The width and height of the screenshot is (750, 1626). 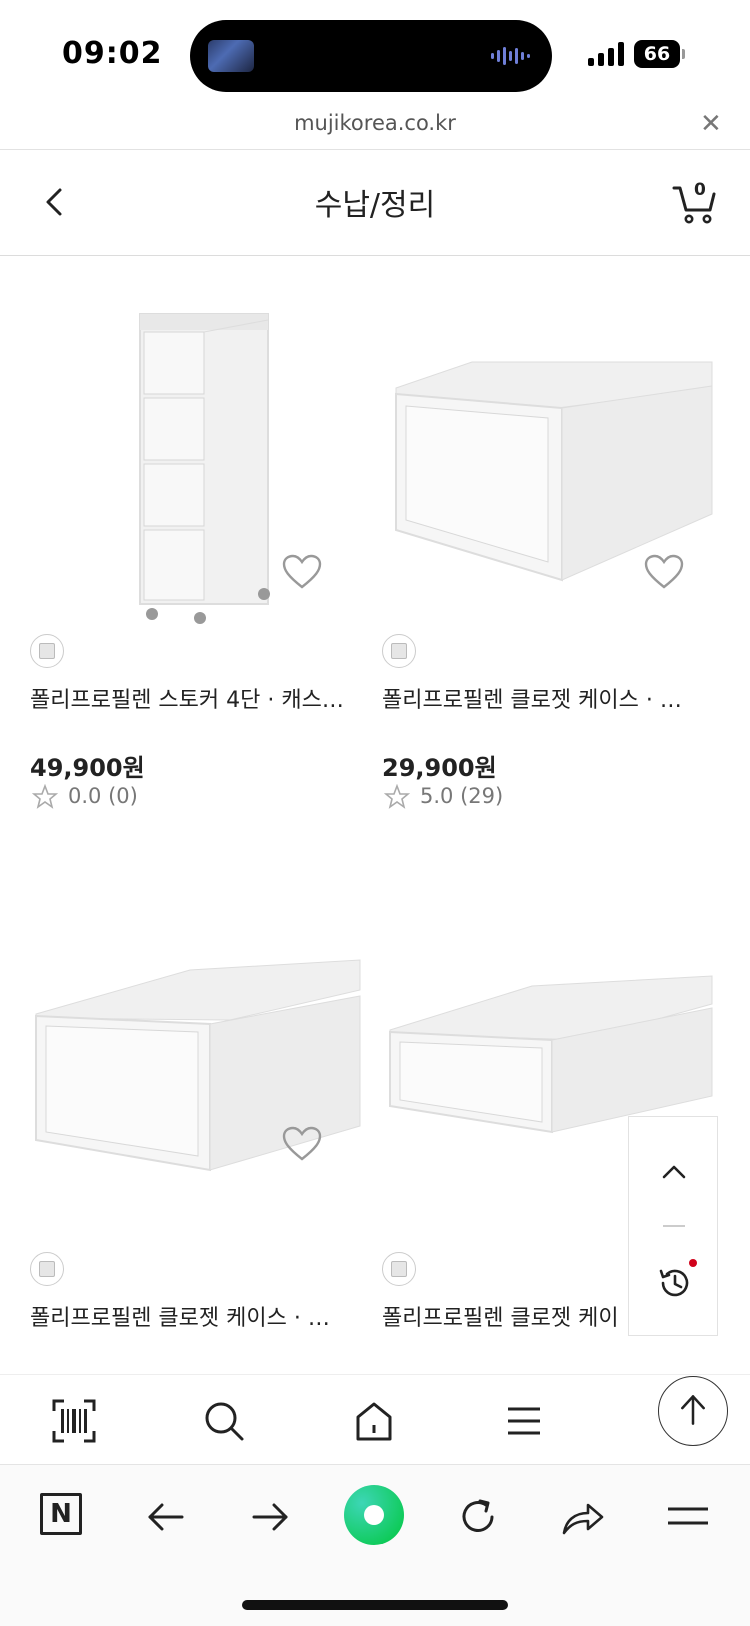 I want to click on status-bar: 09:02 66, so click(x=375, y=55).